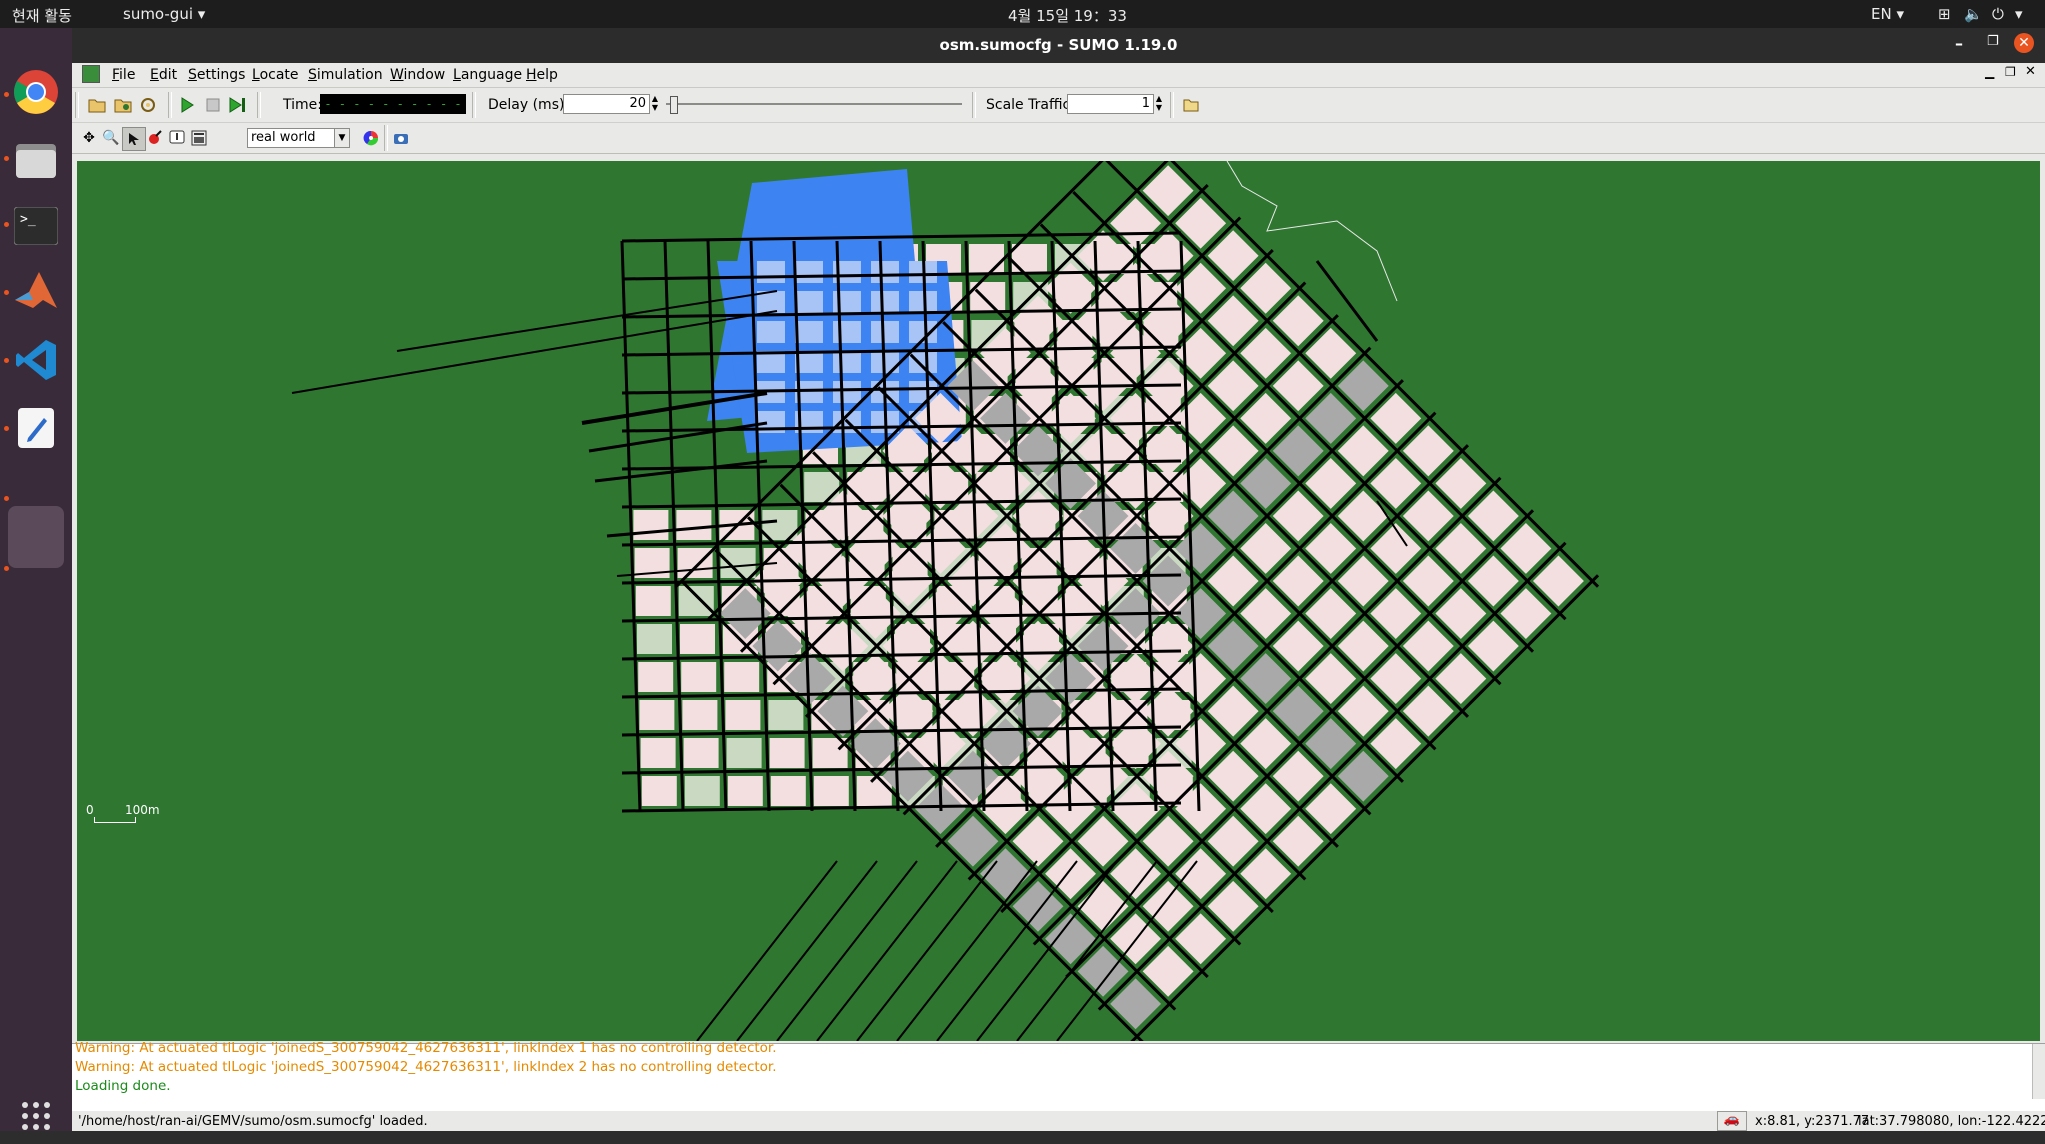 This screenshot has width=2045, height=1144. Describe the element at coordinates (1998, 14) in the screenshot. I see `power-icon: ⏻` at that location.